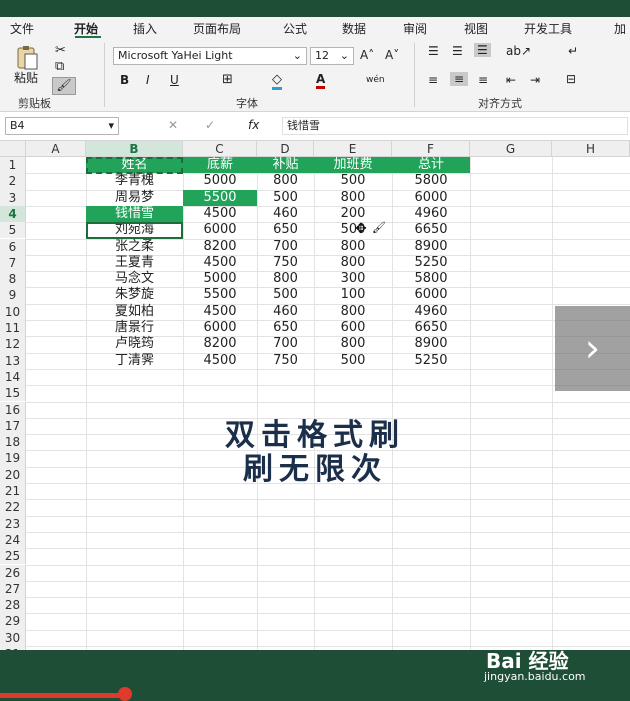 The width and height of the screenshot is (630, 701). What do you see at coordinates (134, 312) in the screenshot?
I see `table-cell: 夏如柏` at bounding box center [134, 312].